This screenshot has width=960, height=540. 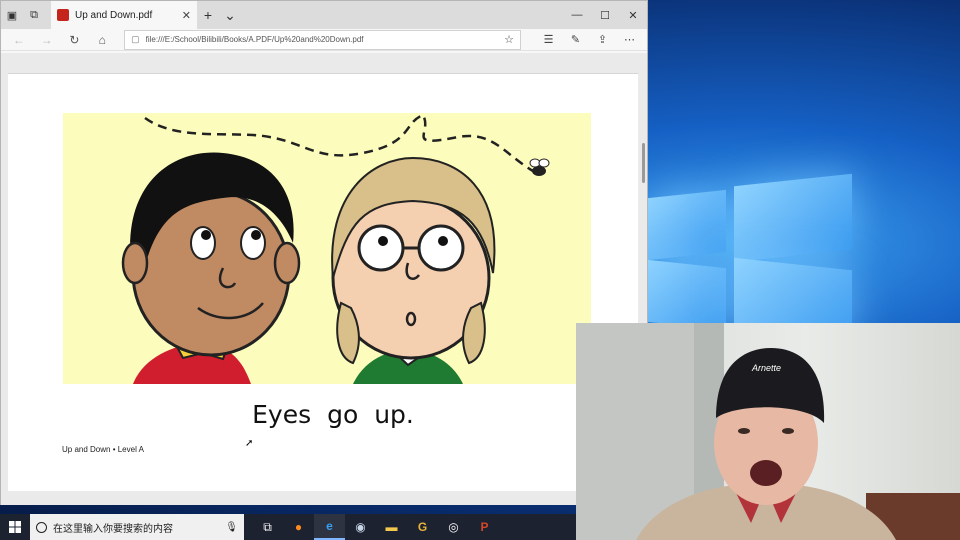 I want to click on window-controls: — ☐ ✕, so click(x=605, y=15).